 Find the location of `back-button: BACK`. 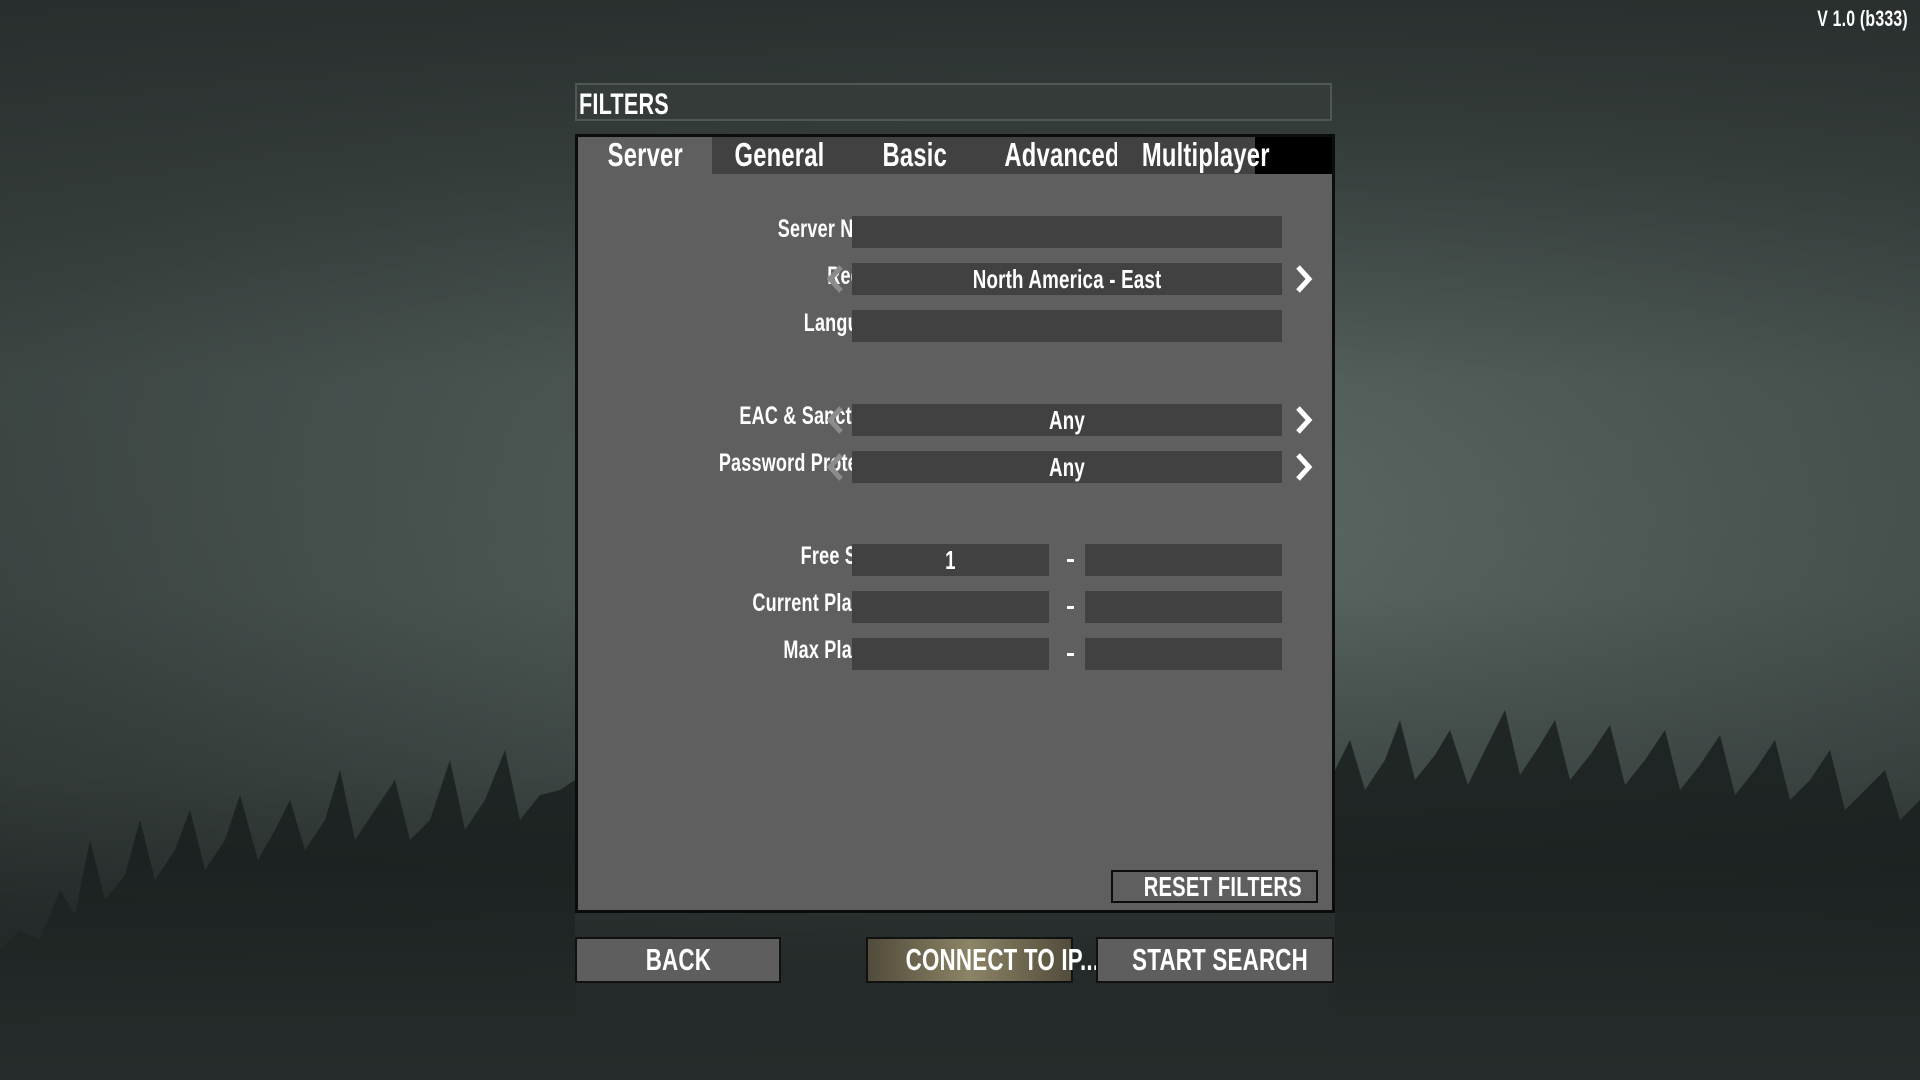

back-button: BACK is located at coordinates (678, 960).